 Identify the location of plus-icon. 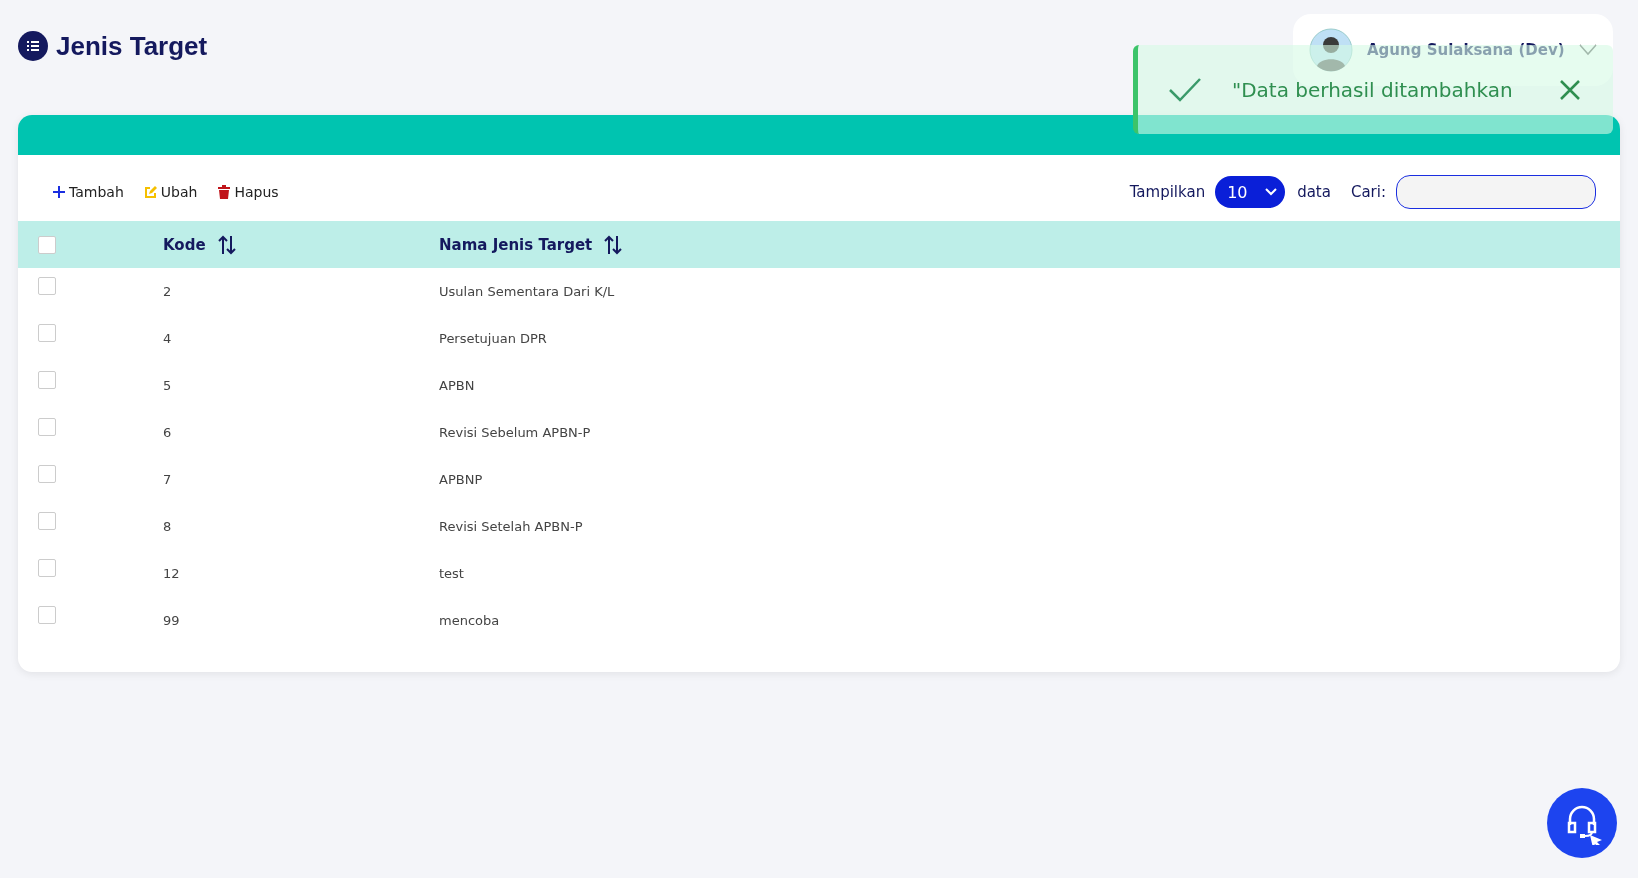
(59, 192).